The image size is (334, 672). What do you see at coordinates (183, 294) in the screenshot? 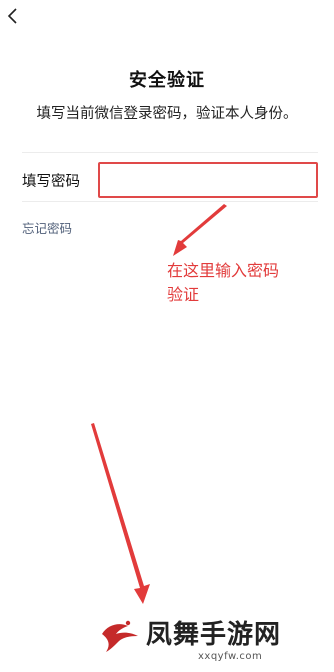
I see `annotation-note-line2: 验证` at bounding box center [183, 294].